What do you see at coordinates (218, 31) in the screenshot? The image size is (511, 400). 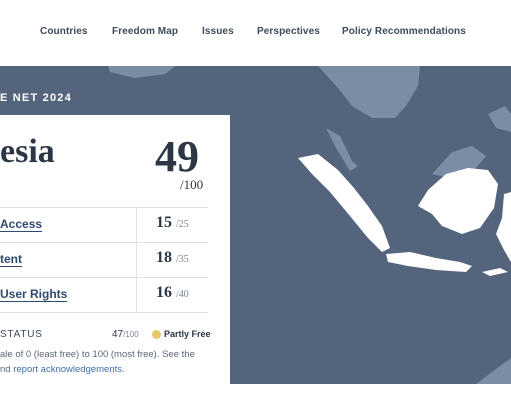 I see `nav-issues: Issues` at bounding box center [218, 31].